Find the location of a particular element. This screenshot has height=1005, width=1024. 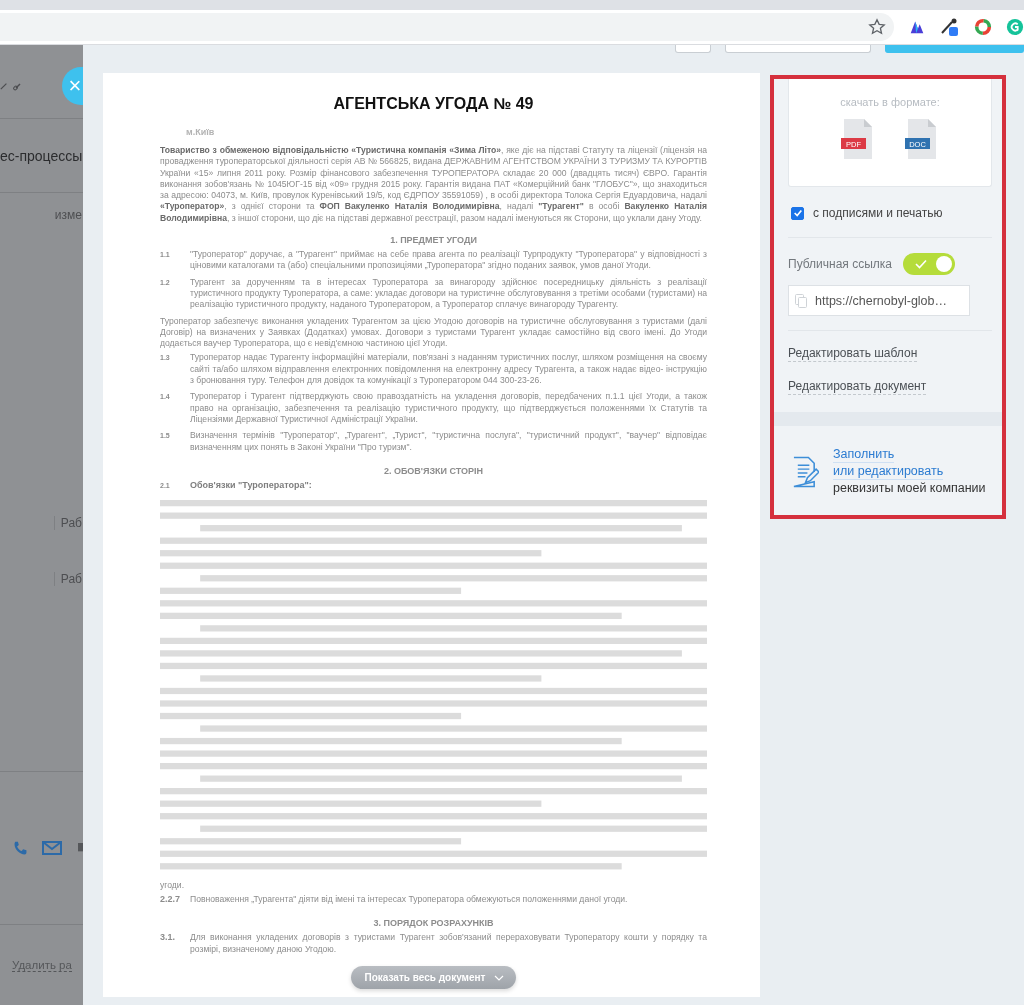

color-wheel-icon is located at coordinates (983, 27).